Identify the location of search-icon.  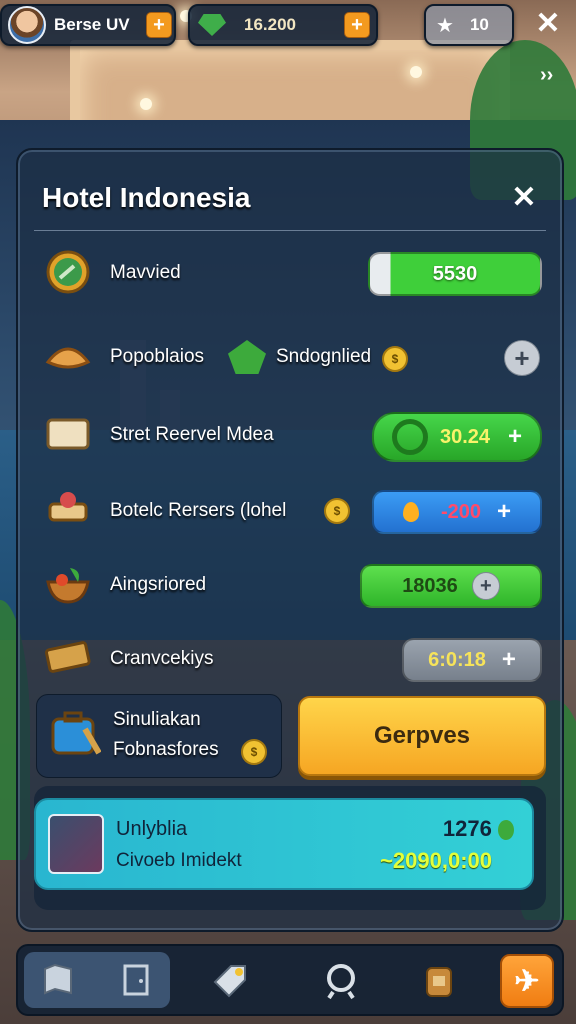
(341, 982).